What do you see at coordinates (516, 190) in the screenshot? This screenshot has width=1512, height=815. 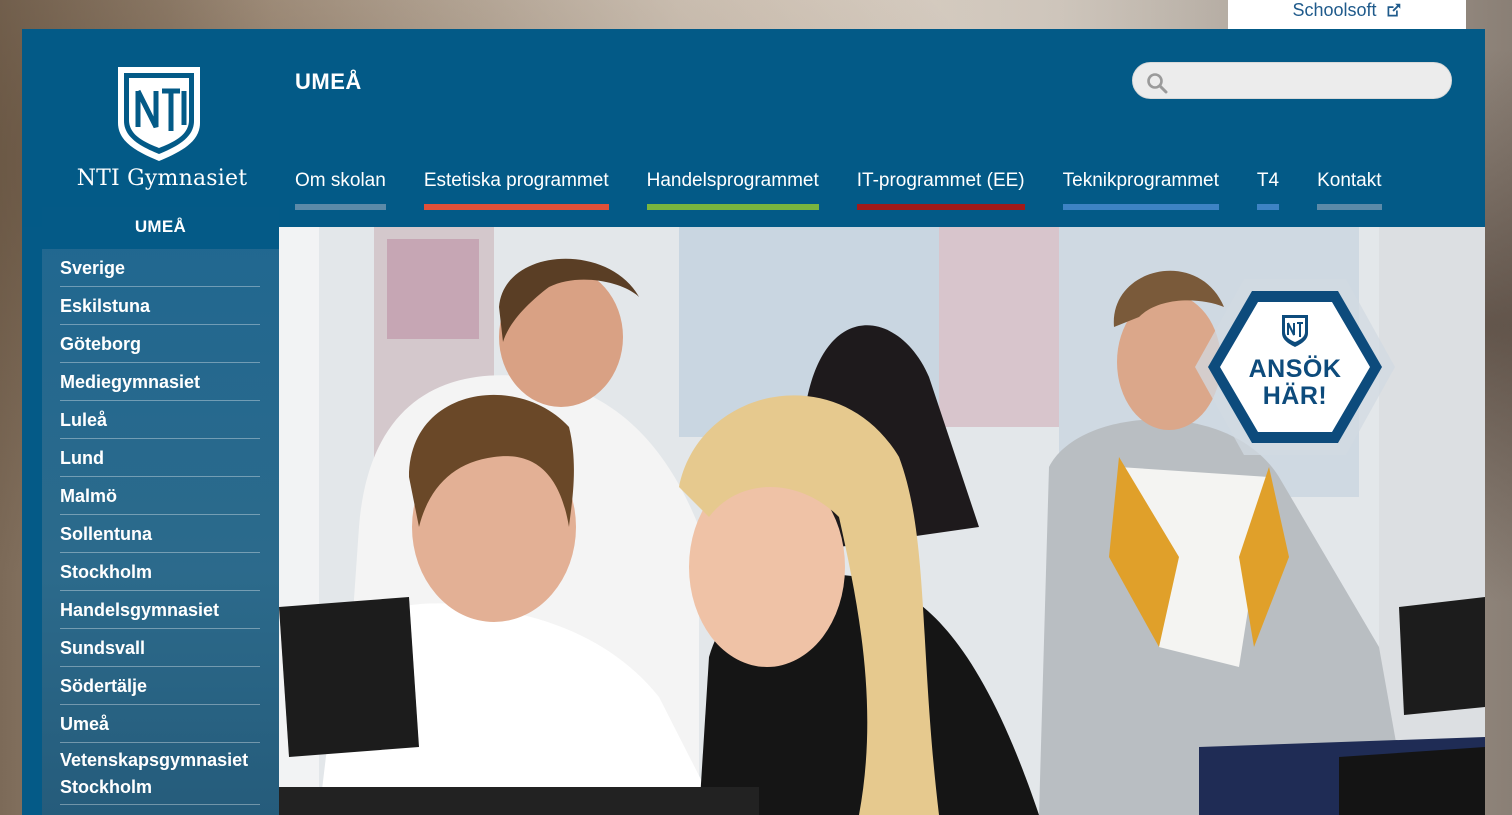 I see `nav-estetiska-programmet: Estetiska programmet` at bounding box center [516, 190].